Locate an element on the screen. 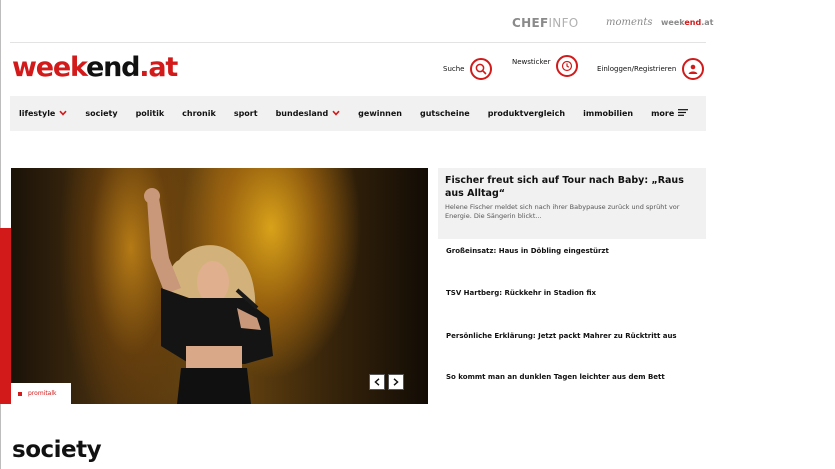 The width and height of the screenshot is (835, 469). search-label: Suche is located at coordinates (454, 69).